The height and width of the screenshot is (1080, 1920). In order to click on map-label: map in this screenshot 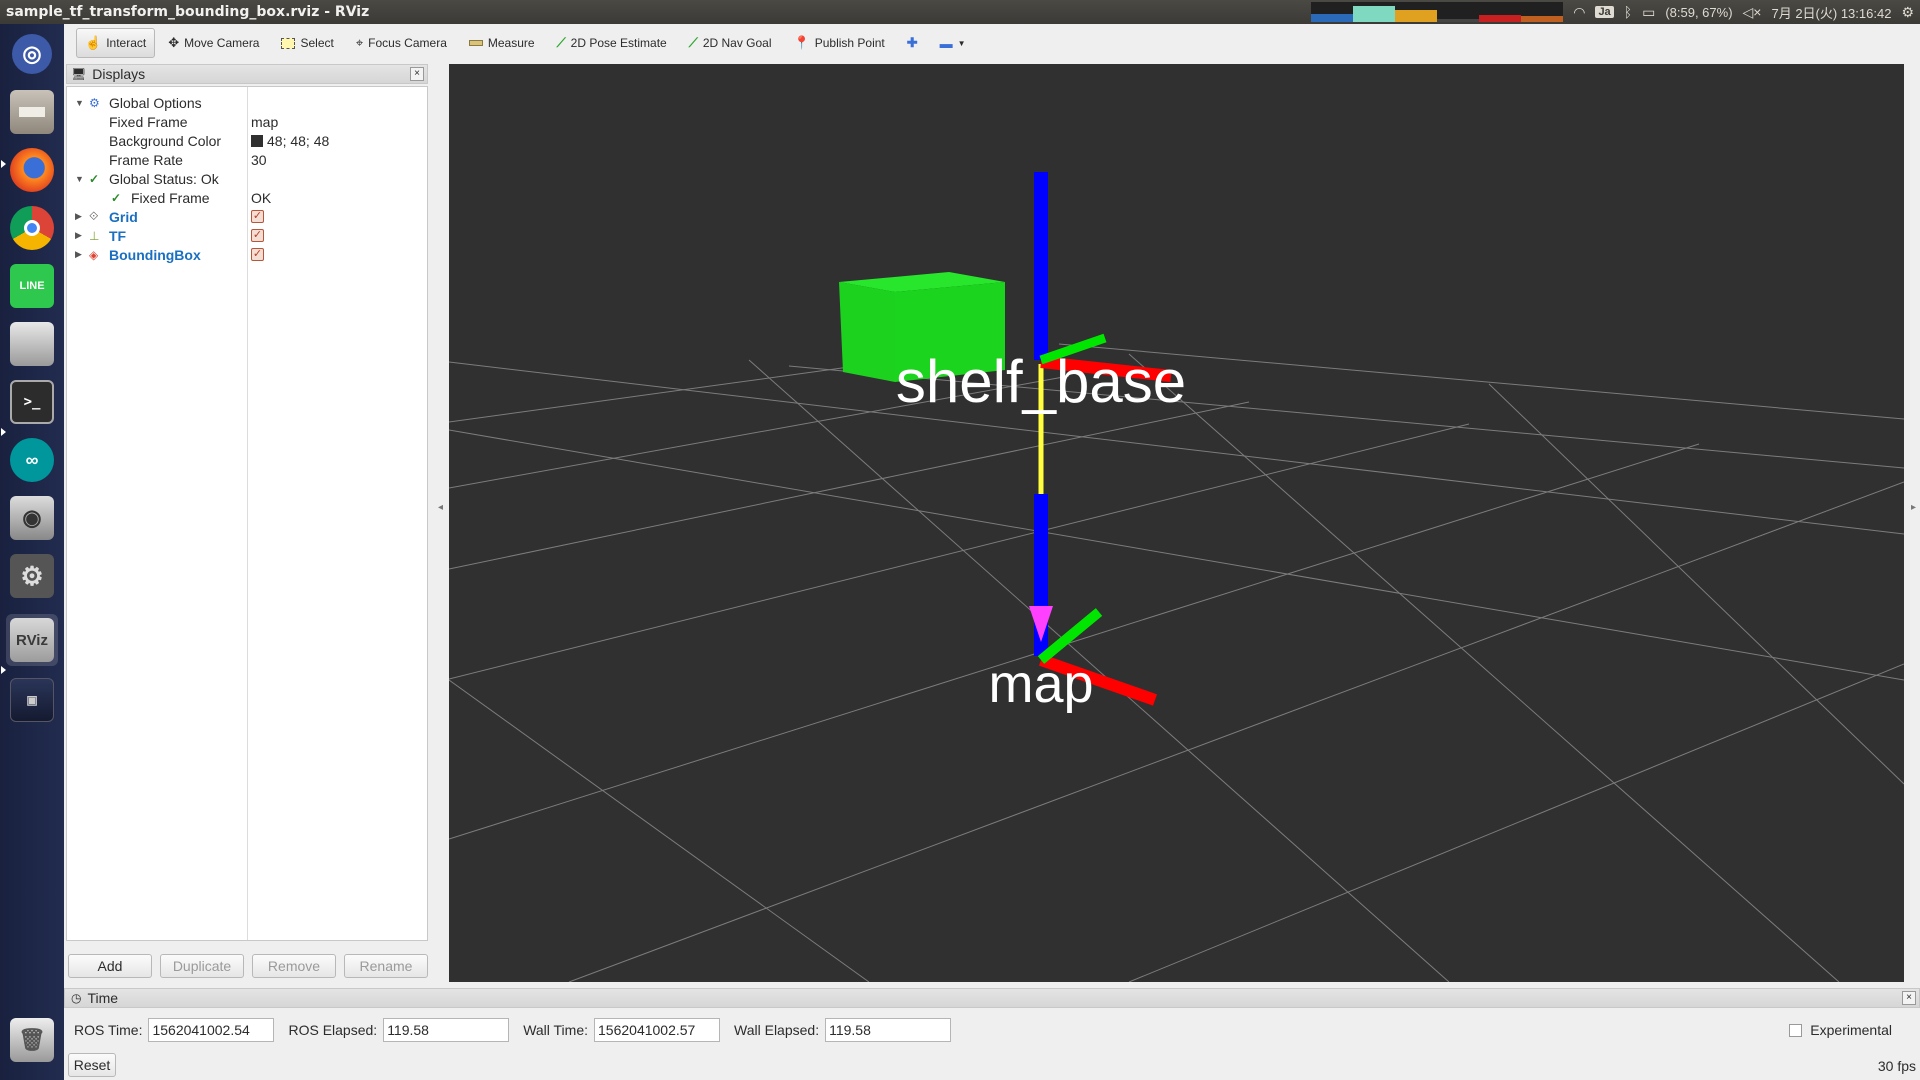, I will do `click(1040, 684)`.